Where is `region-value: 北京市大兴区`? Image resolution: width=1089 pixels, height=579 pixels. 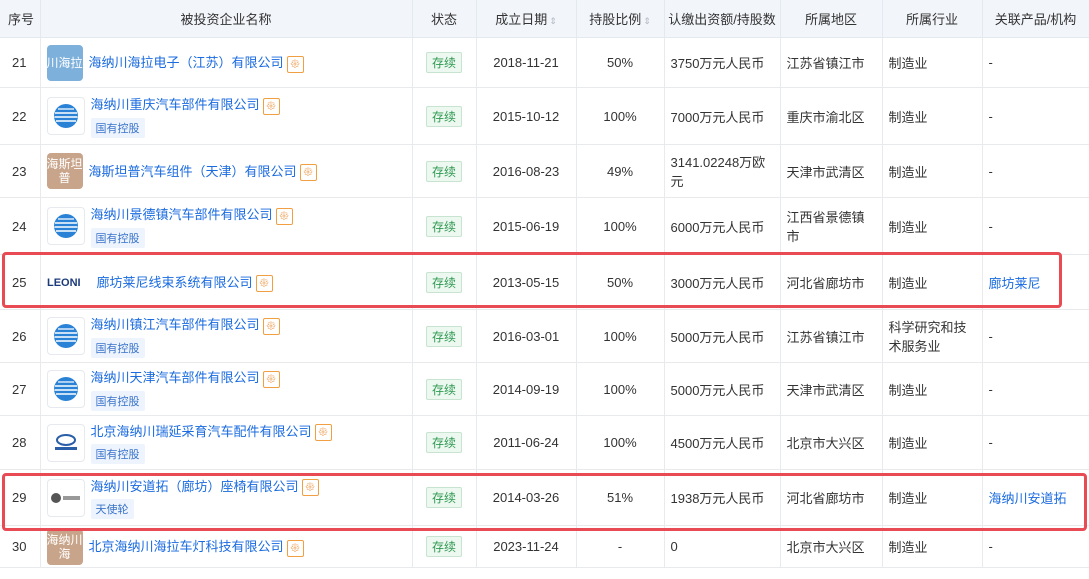
region-value: 北京市大兴区 is located at coordinates (831, 546).